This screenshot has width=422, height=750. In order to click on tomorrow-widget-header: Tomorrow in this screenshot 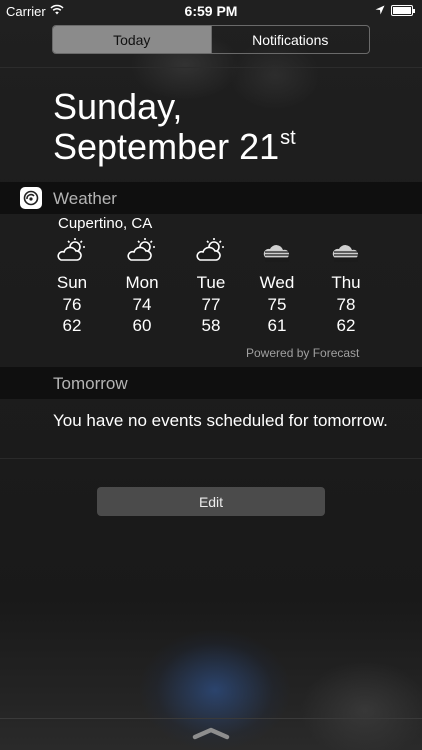, I will do `click(211, 383)`.